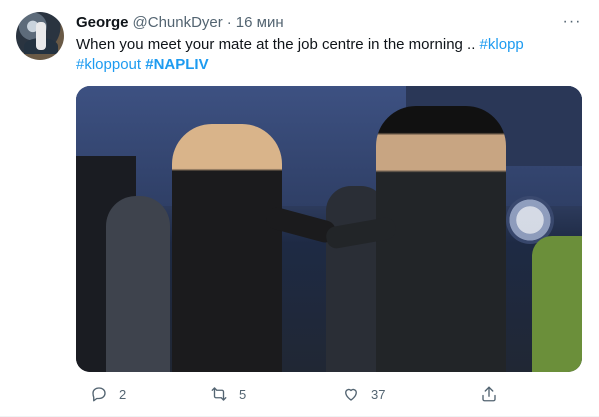  Describe the element at coordinates (572, 22) in the screenshot. I see `more-icon: ···` at that location.